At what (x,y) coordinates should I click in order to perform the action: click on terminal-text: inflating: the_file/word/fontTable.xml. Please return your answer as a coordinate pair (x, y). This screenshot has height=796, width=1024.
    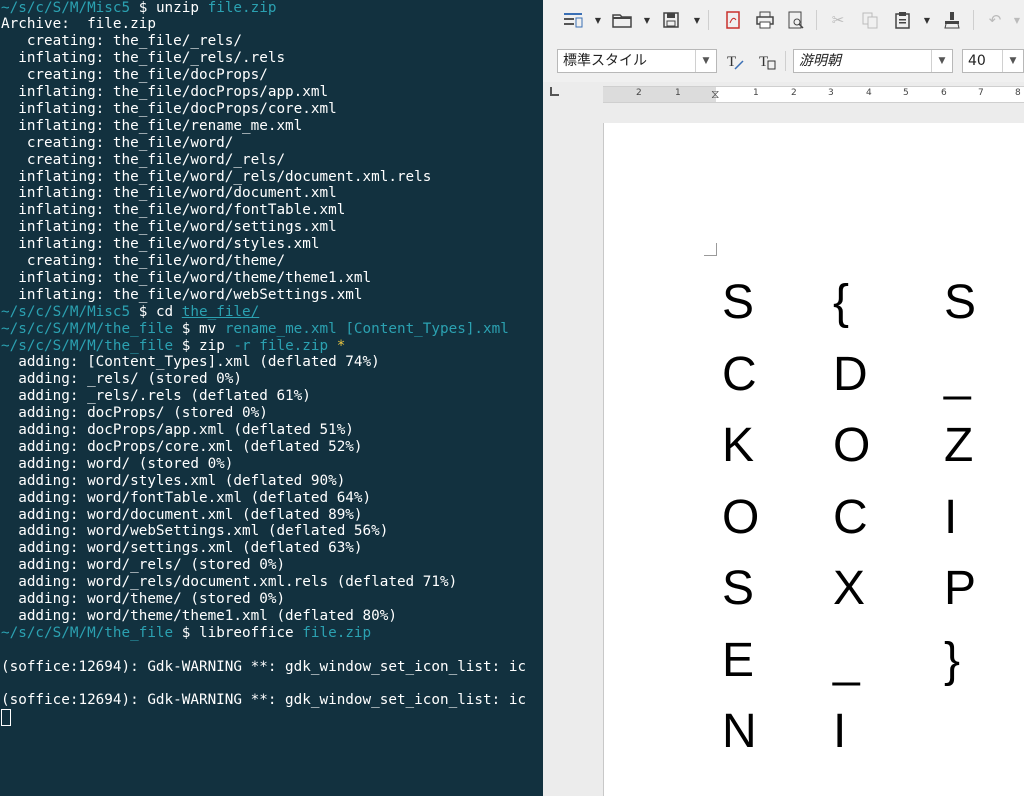
    Looking at the image, I should click on (173, 210).